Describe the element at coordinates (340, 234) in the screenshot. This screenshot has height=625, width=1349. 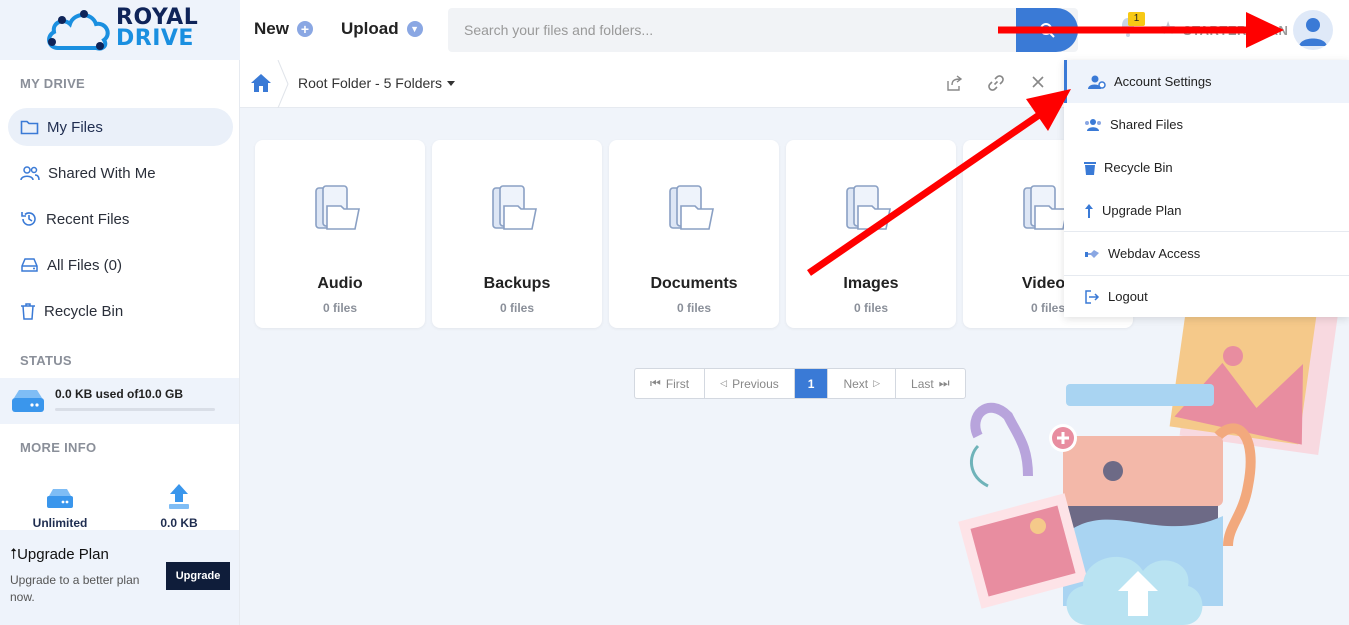
I see `folder-card-audio: Audio 0 files` at that location.